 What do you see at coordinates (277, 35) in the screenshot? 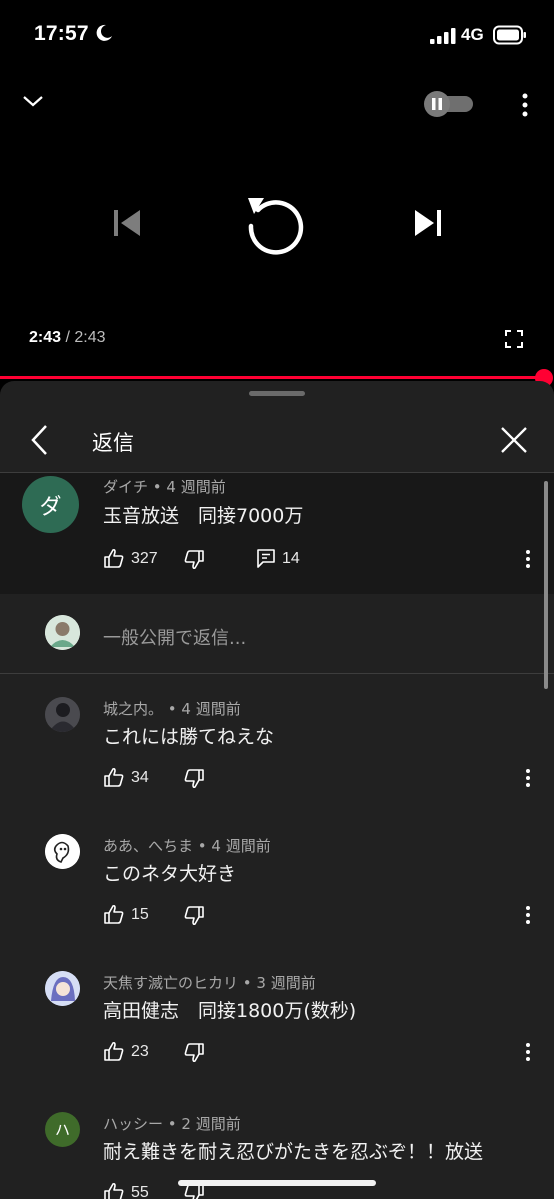
I see `status-bar: 17:57 4G` at bounding box center [277, 35].